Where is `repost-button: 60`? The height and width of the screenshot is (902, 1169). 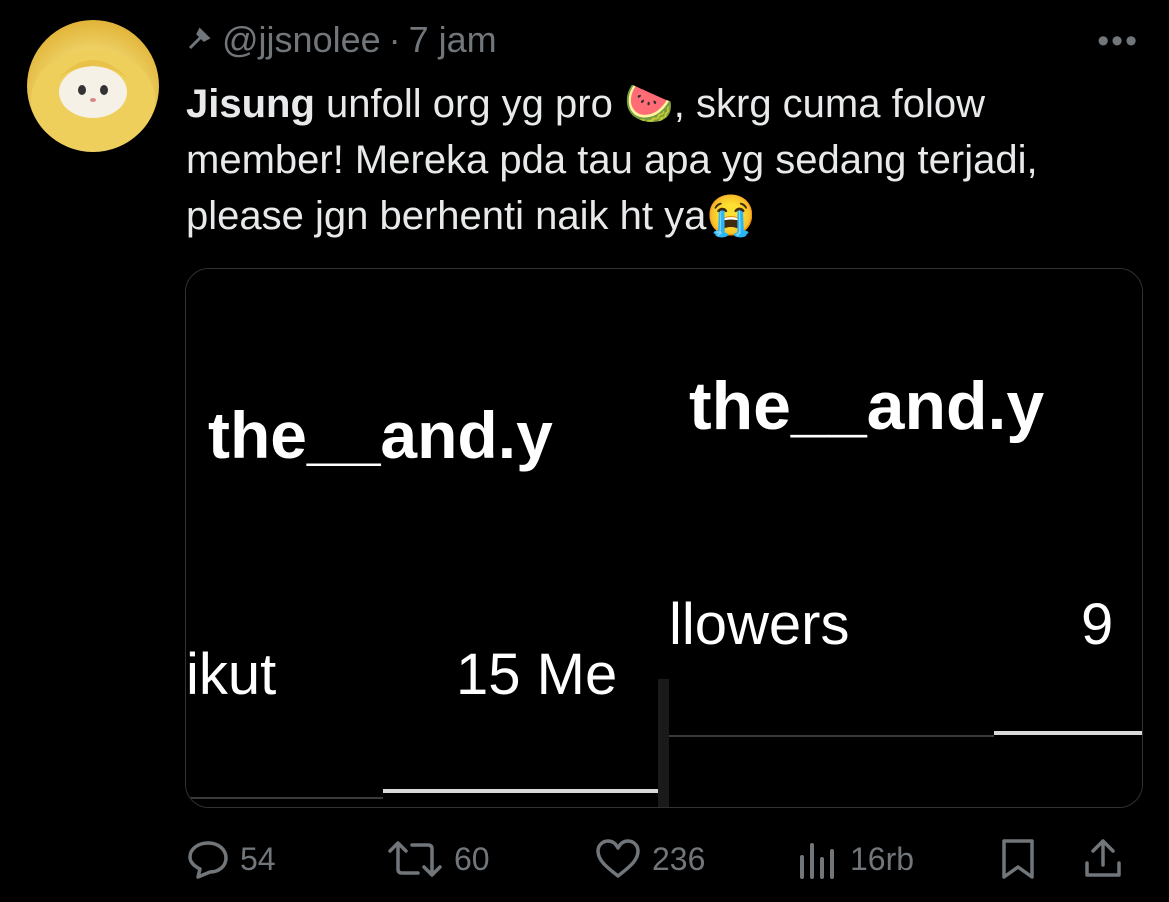
repost-button: 60 is located at coordinates (438, 859).